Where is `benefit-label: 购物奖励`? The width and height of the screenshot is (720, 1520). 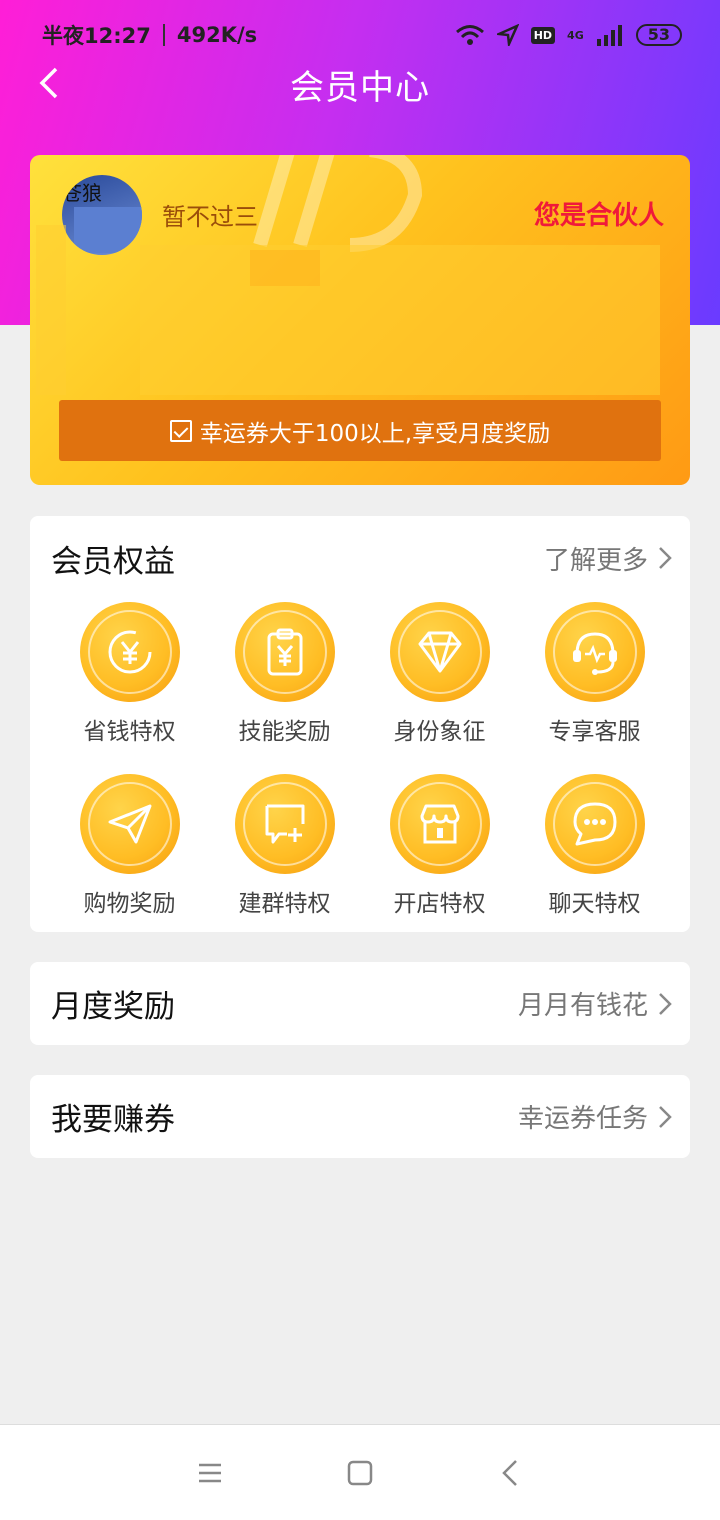 benefit-label: 购物奖励 is located at coordinates (129, 904).